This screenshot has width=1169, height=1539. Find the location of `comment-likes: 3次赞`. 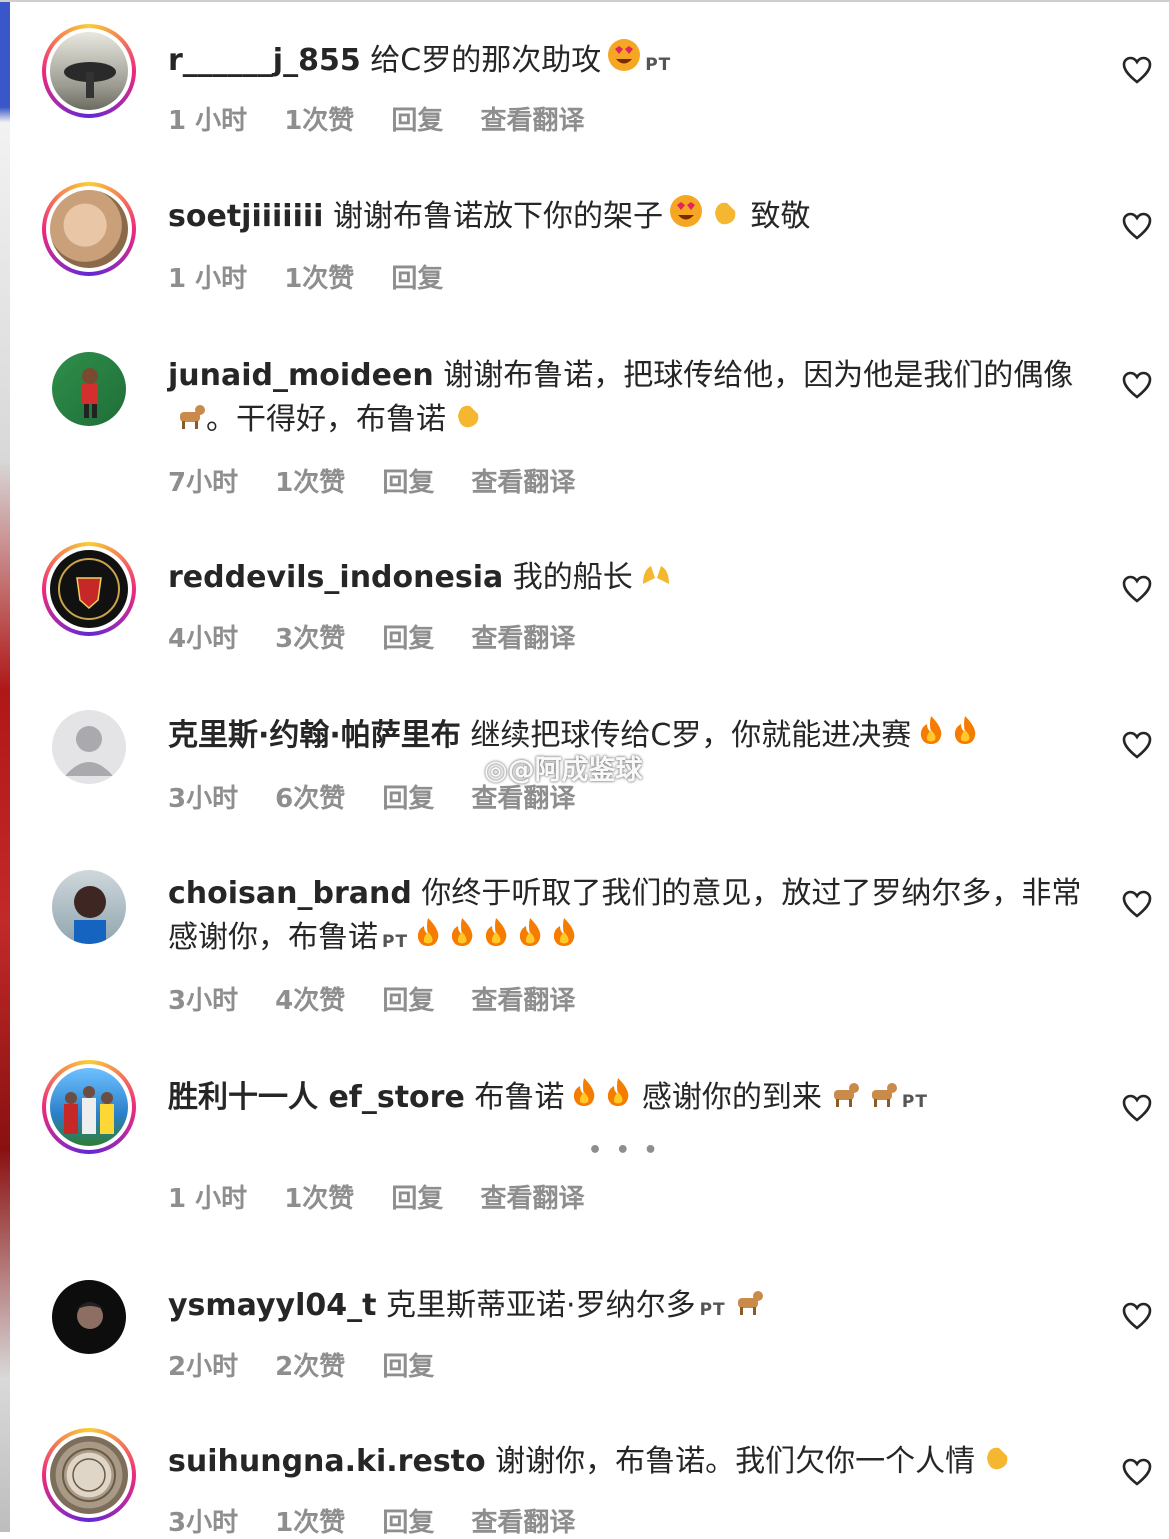

comment-likes: 3次赞 is located at coordinates (310, 639).